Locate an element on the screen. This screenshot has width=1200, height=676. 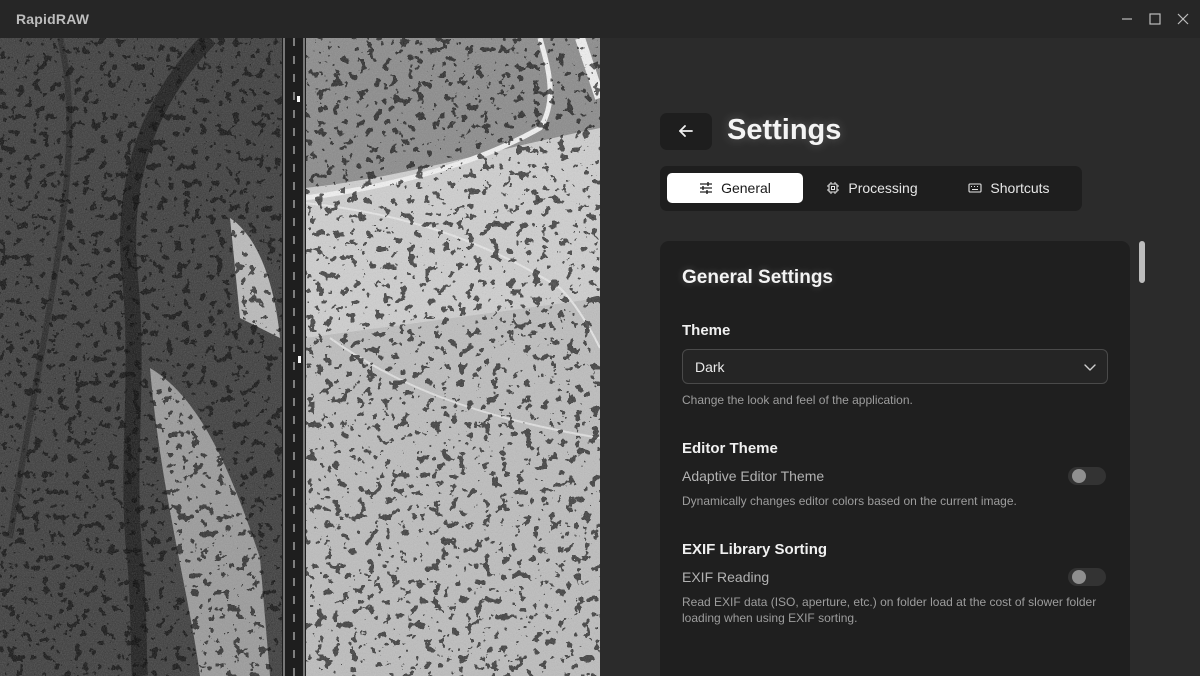
tab-general-label: General is located at coordinates (746, 188).